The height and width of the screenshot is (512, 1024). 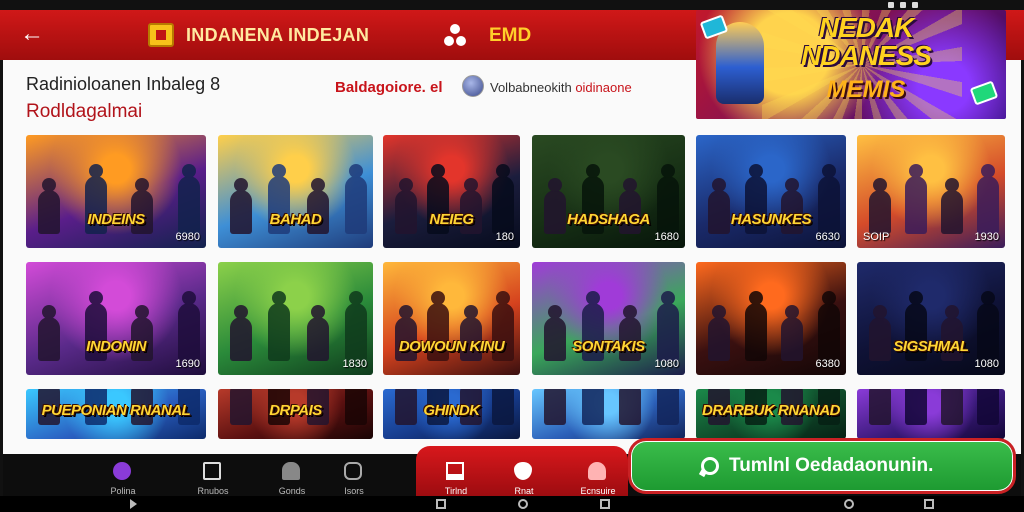 What do you see at coordinates (666, 364) in the screenshot?
I see `game-count: 1080` at bounding box center [666, 364].